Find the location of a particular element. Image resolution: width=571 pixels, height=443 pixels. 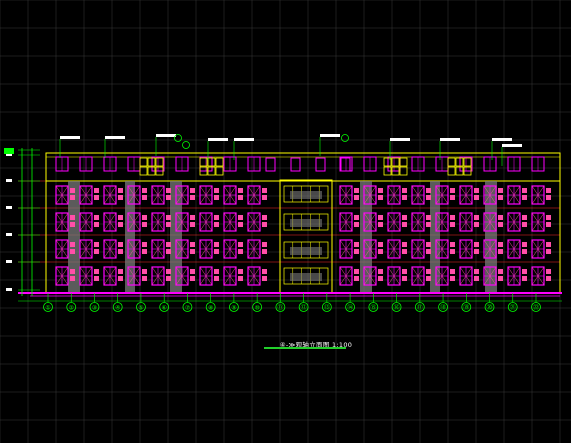

level-marker-top is located at coordinates (9, 151).